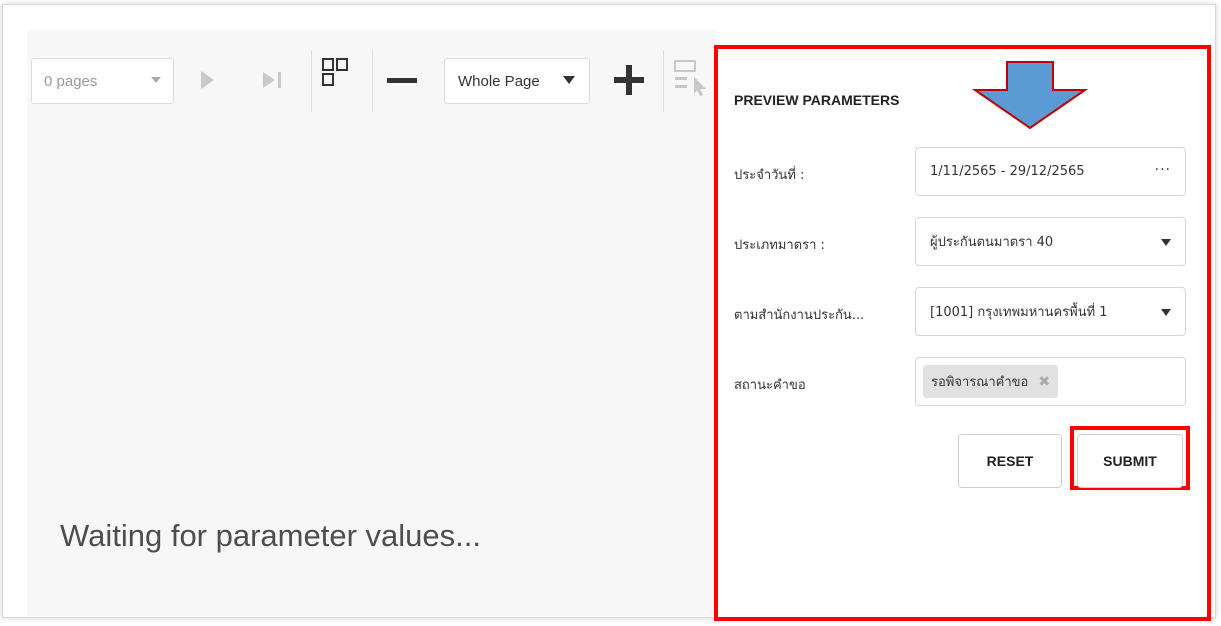  I want to click on insured-type-dropdown: ผู้ประกันตนมาตรา 40, so click(1050, 241).